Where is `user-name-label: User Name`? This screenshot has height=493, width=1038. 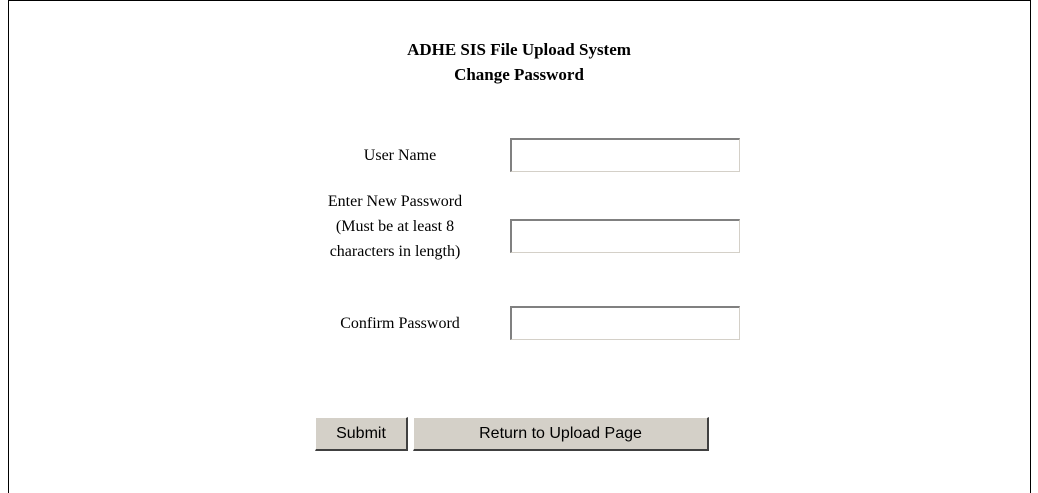
user-name-label: User Name is located at coordinates (400, 155).